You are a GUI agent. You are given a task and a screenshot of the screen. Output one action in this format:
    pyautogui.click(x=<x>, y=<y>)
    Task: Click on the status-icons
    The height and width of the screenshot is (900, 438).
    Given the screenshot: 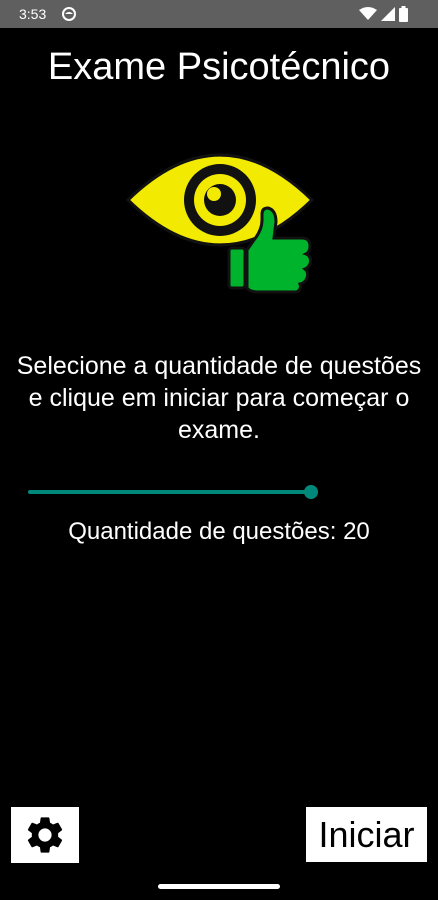 What is the action you would take?
    pyautogui.click(x=383, y=14)
    